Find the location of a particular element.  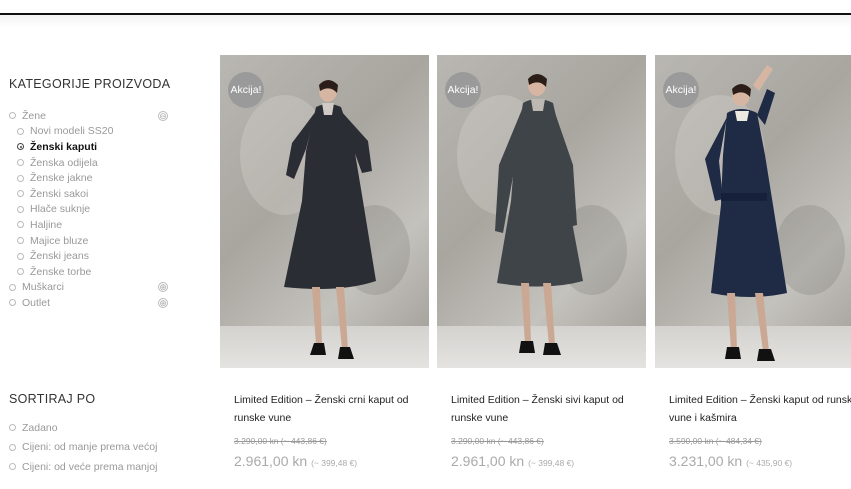

category-item-novi-modeli: Novi modeli SS20 is located at coordinates (101, 132).